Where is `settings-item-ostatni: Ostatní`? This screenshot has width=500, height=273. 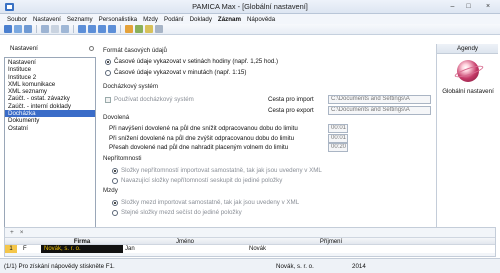 settings-item-ostatni: Ostatní is located at coordinates (50, 128).